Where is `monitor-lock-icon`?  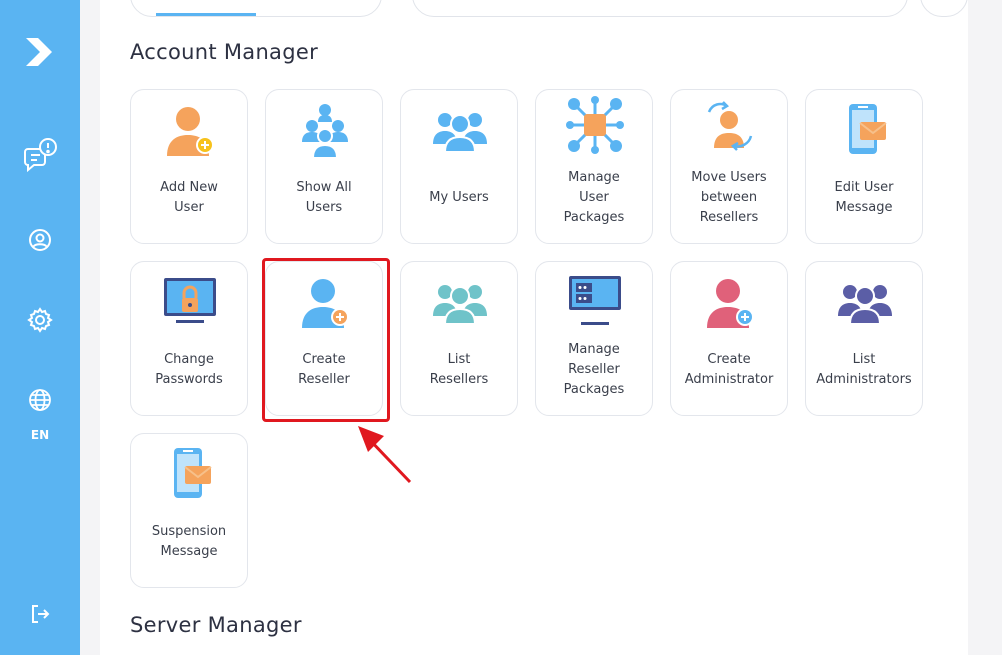 monitor-lock-icon is located at coordinates (190, 300).